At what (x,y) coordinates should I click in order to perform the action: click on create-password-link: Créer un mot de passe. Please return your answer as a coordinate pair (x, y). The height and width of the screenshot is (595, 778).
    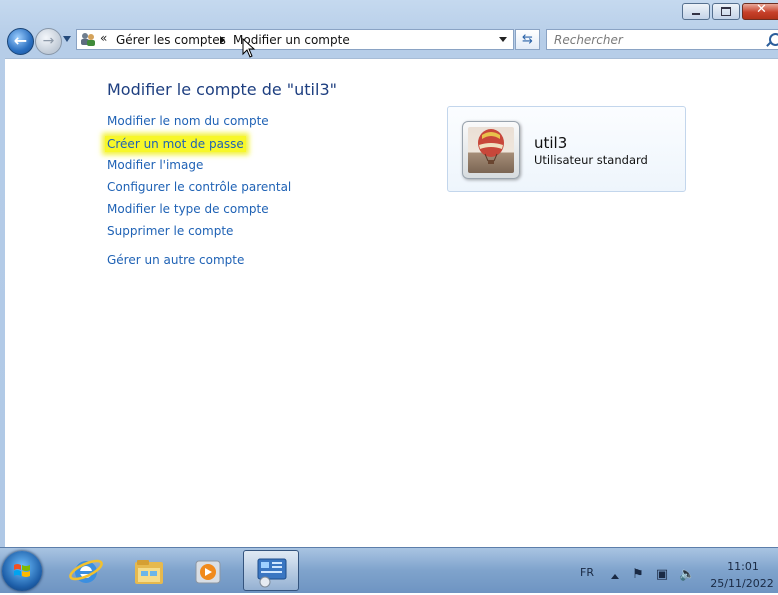
    Looking at the image, I should click on (175, 144).